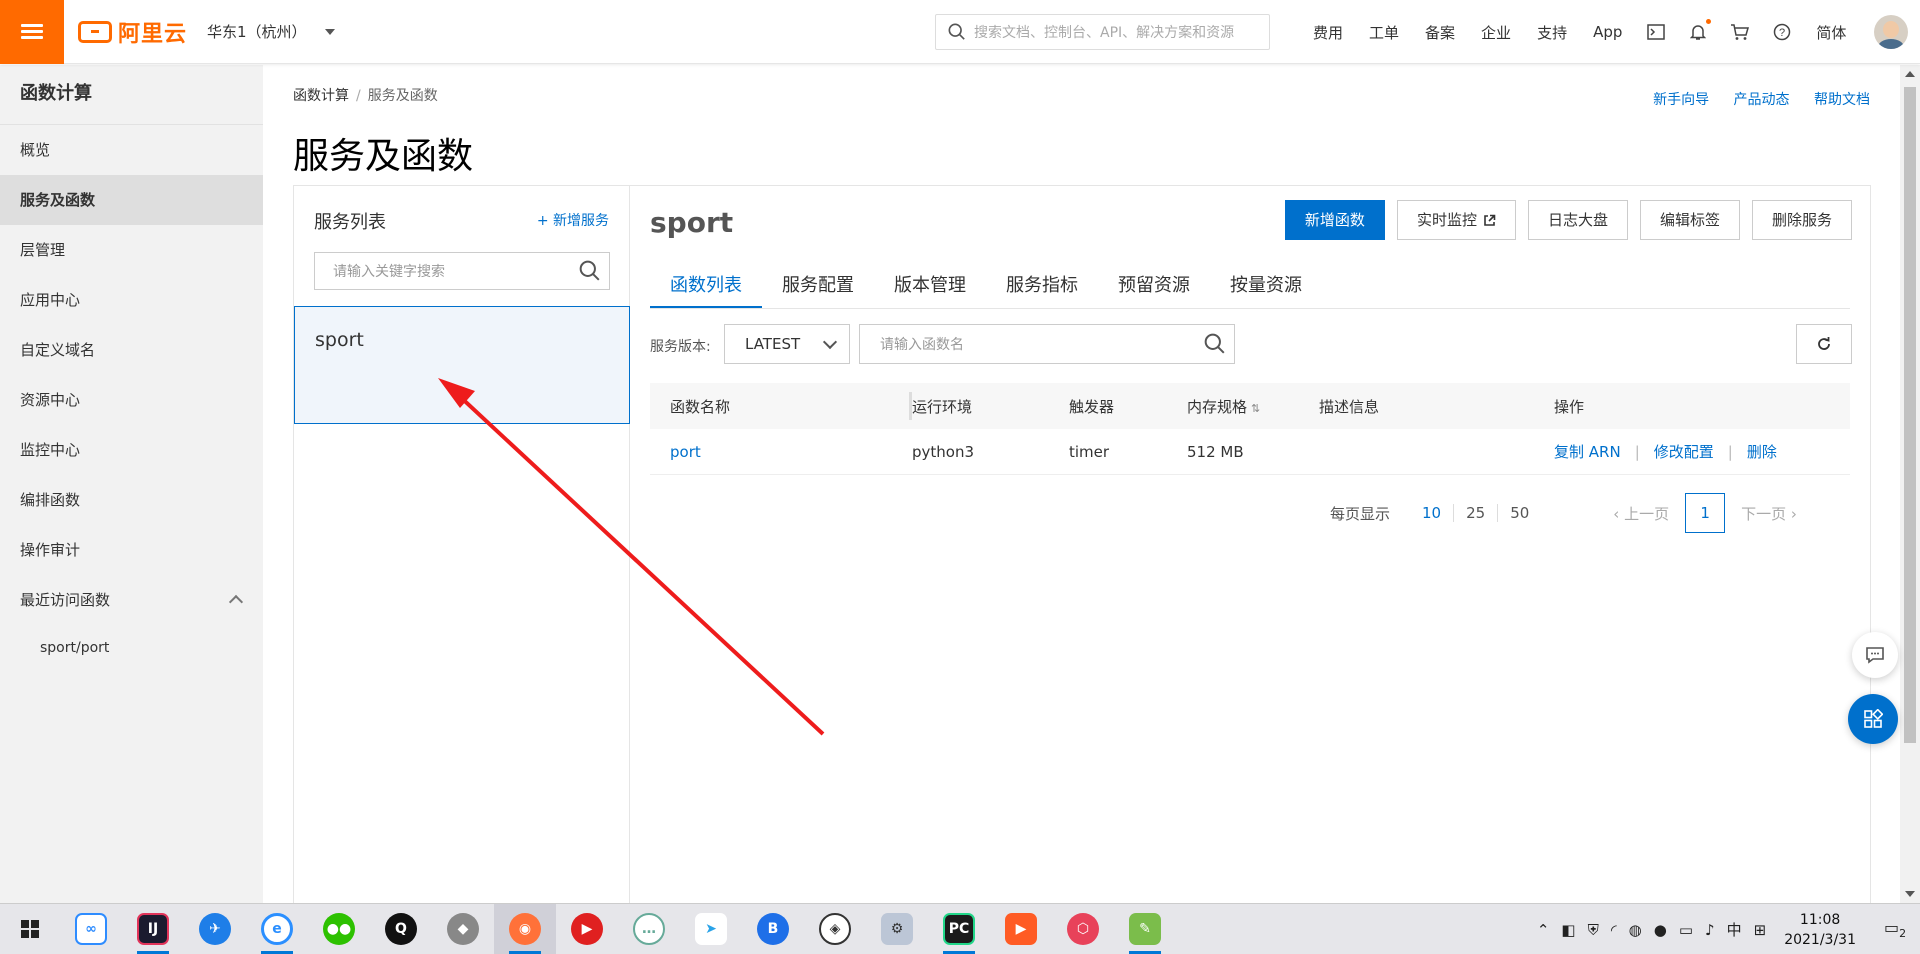  Describe the element at coordinates (1440, 32) in the screenshot. I see `top-link-icp: 备案` at that location.